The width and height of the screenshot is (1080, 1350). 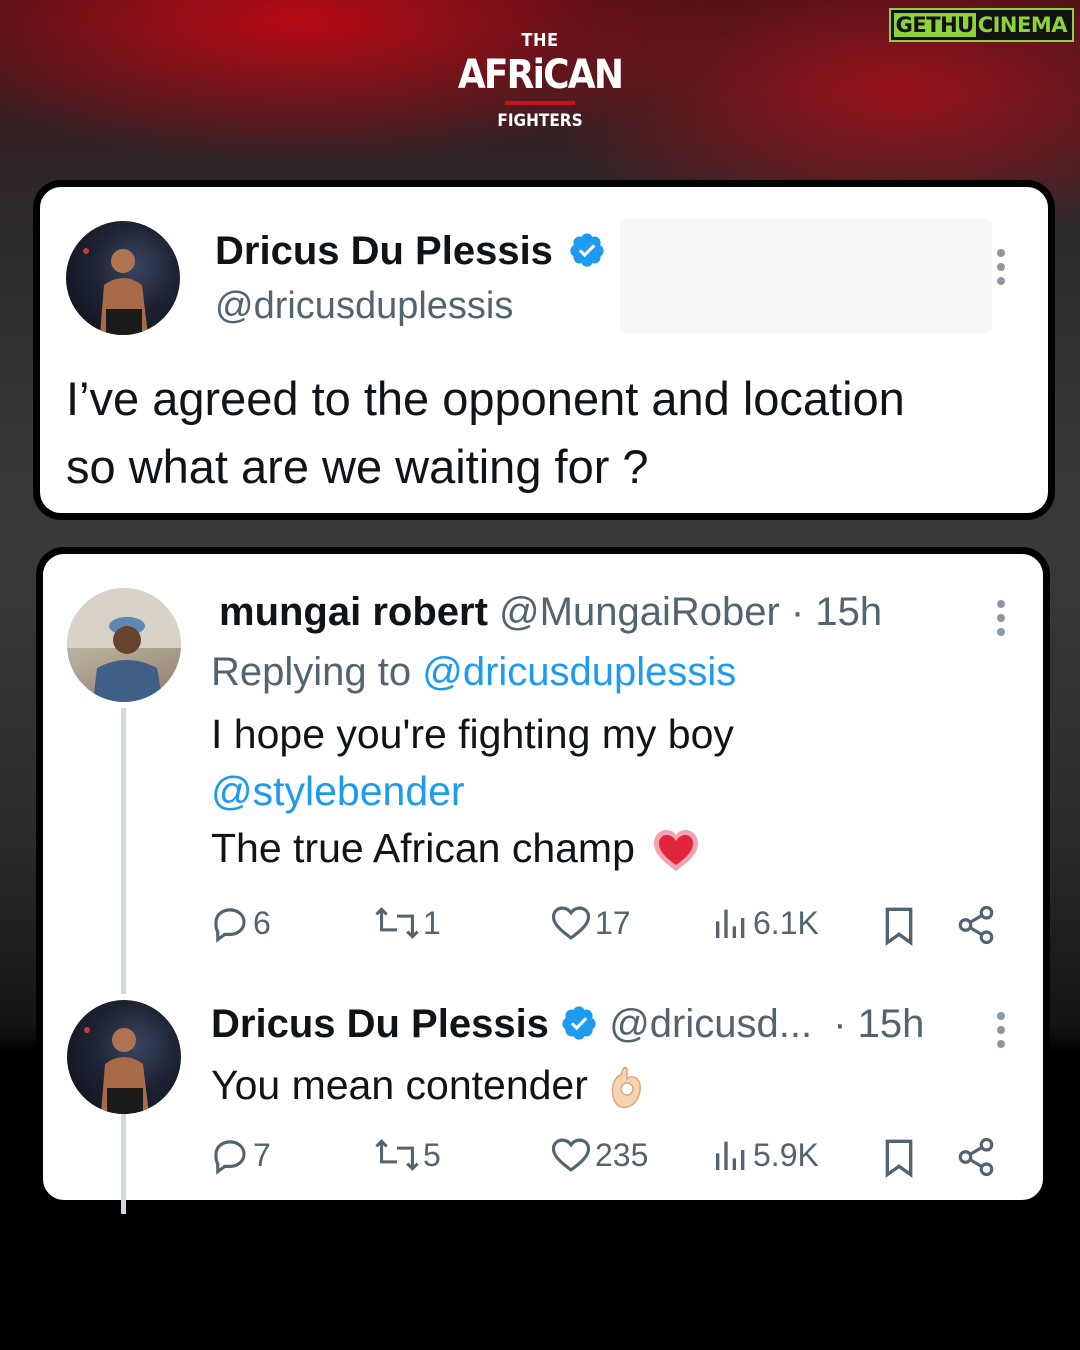 I want to click on reply2-text: You mean contender, so click(x=429, y=1085).